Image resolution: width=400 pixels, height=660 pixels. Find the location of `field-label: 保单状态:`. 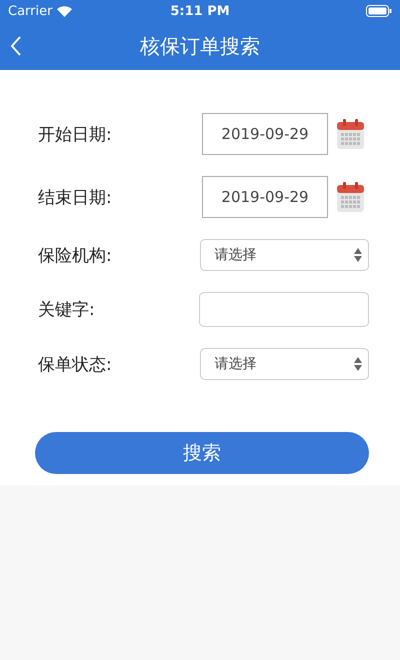

field-label: 保单状态: is located at coordinates (75, 365).